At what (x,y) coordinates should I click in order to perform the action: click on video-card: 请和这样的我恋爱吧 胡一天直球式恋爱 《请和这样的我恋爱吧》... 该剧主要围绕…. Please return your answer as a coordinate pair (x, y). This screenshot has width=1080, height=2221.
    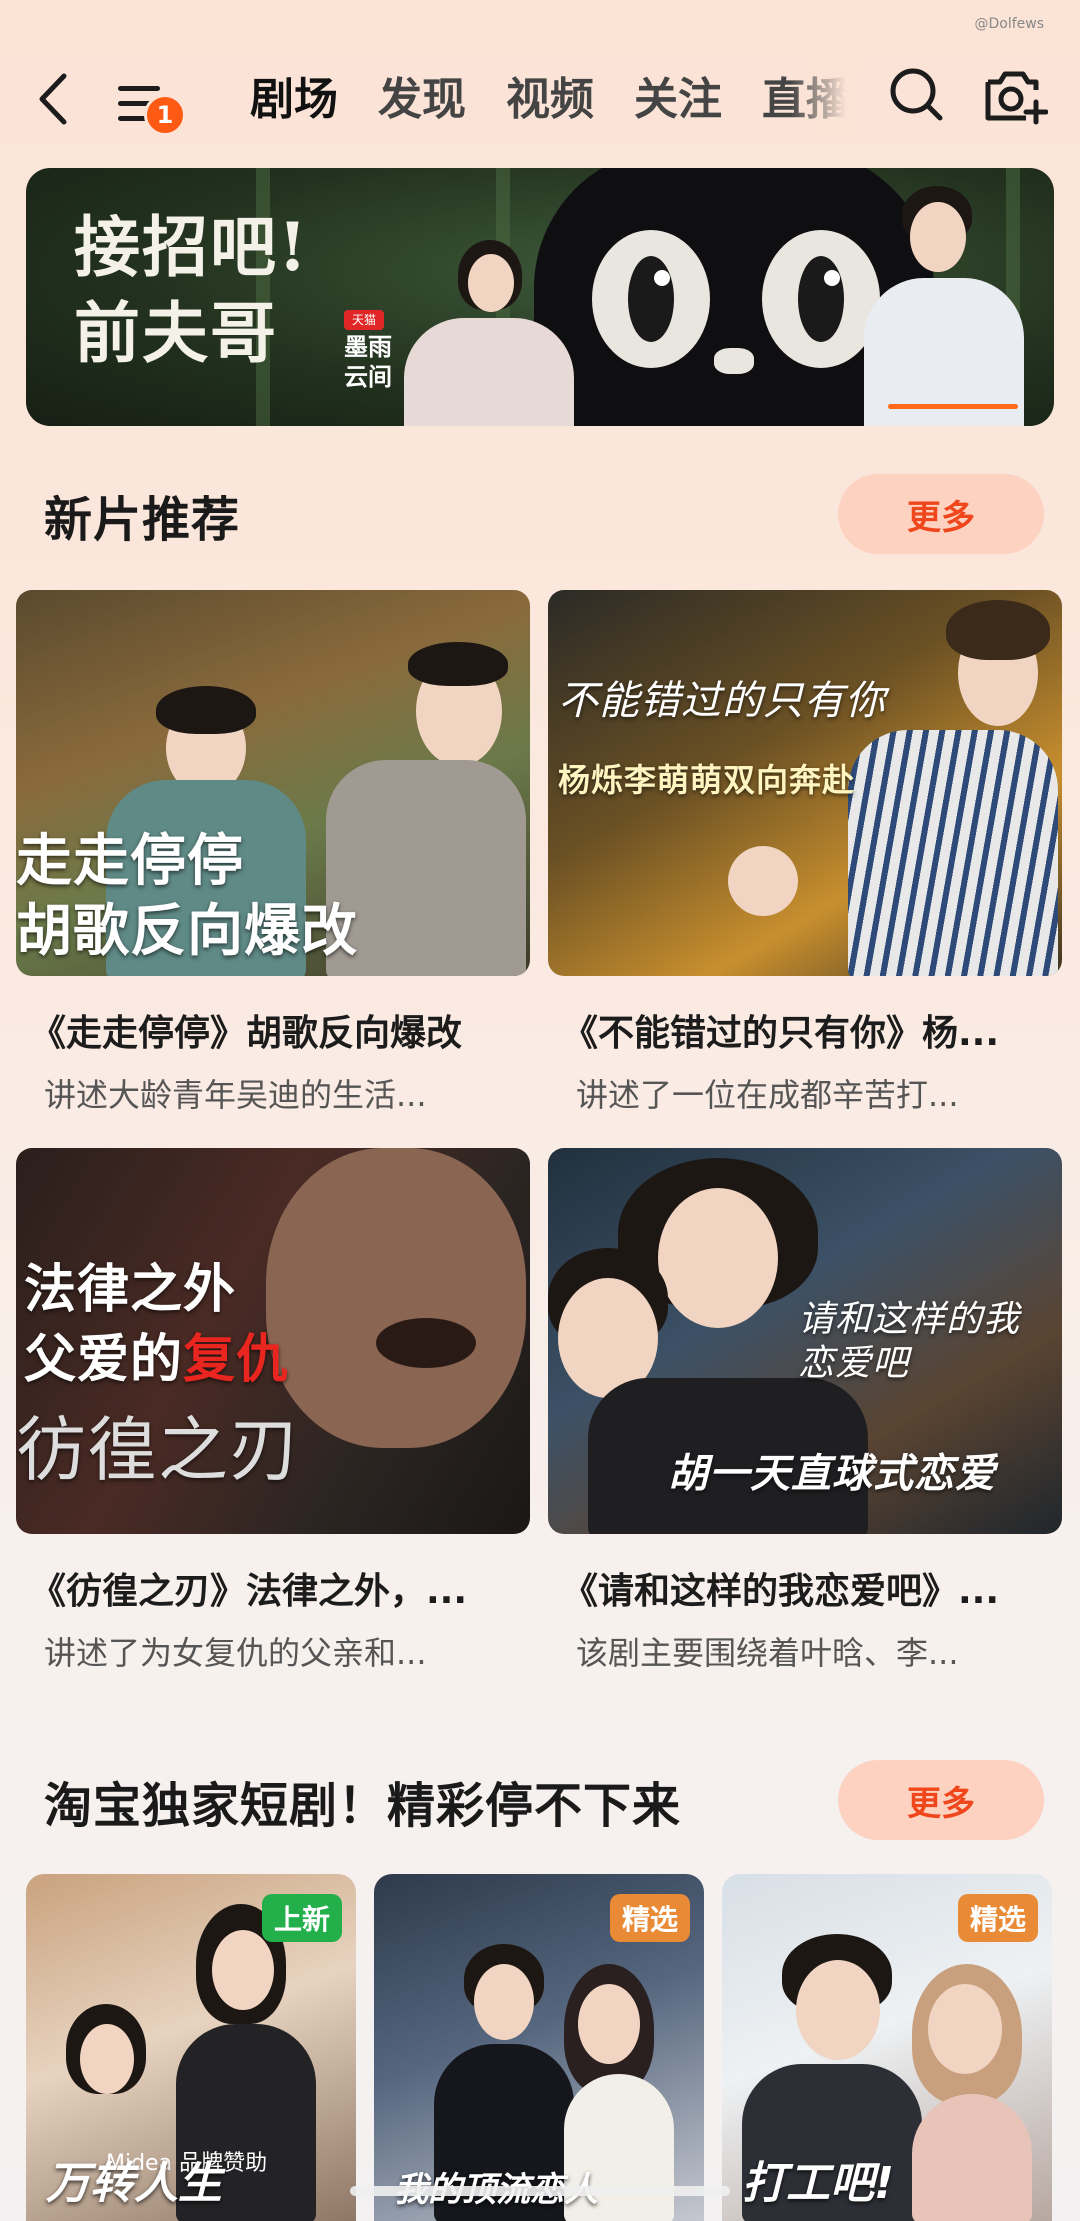
    Looking at the image, I should click on (805, 1411).